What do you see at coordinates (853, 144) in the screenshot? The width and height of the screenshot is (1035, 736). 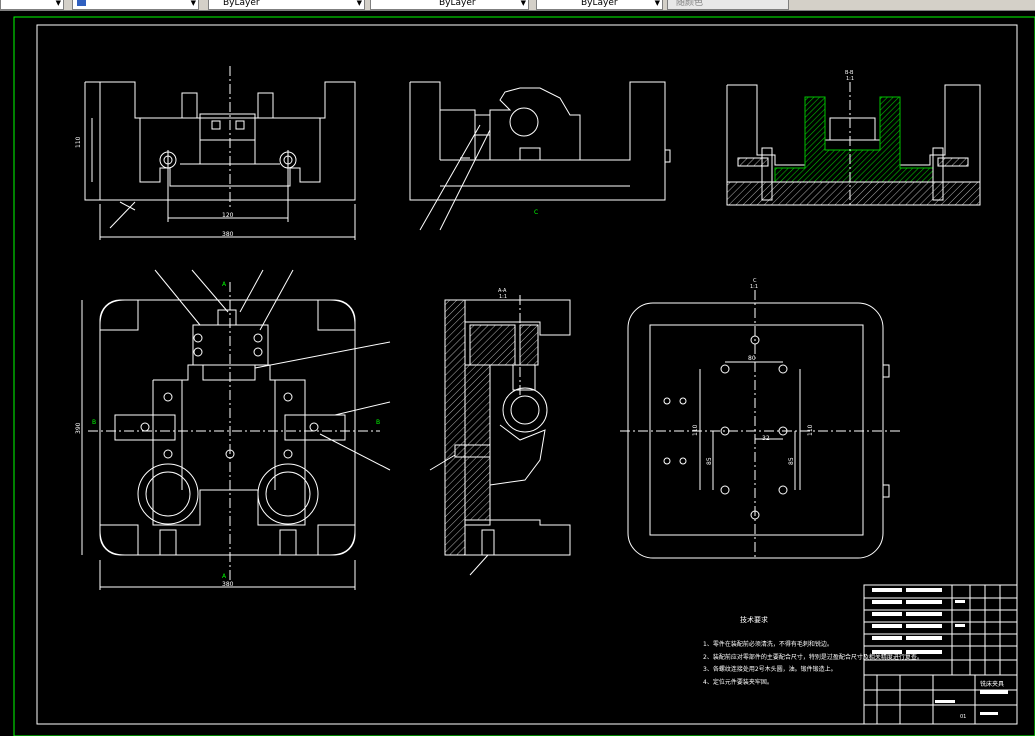 I see `section-view-hatched` at bounding box center [853, 144].